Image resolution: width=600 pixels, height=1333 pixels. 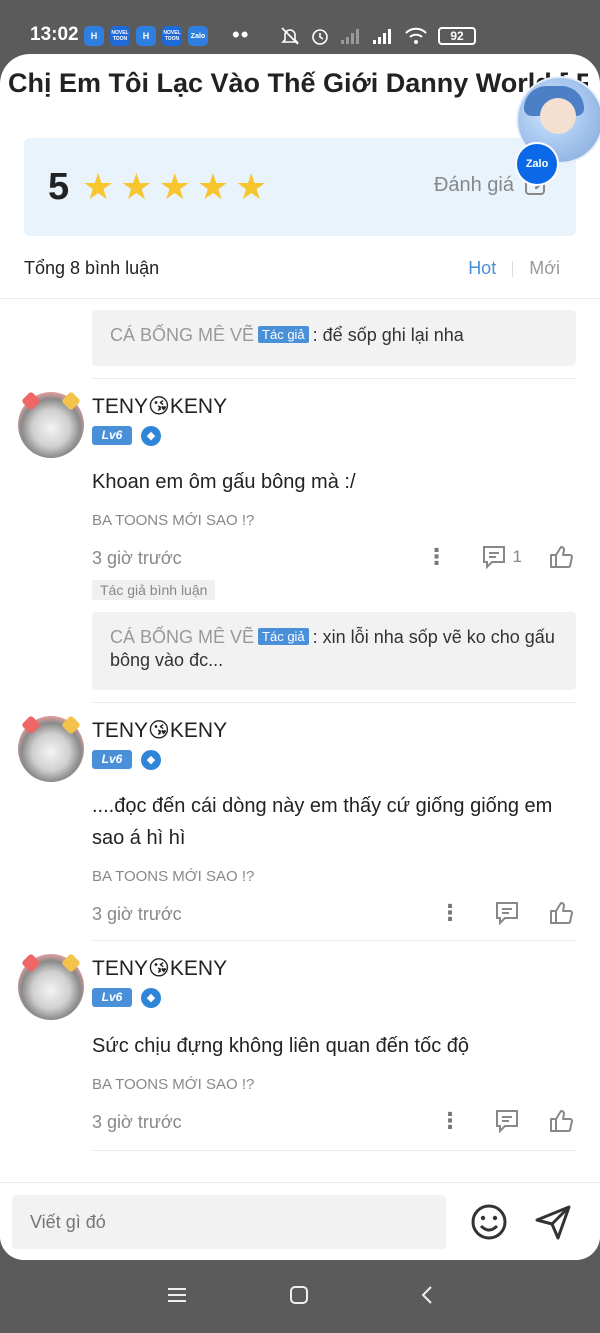 What do you see at coordinates (177, 1297) in the screenshot?
I see `menu-icon` at bounding box center [177, 1297].